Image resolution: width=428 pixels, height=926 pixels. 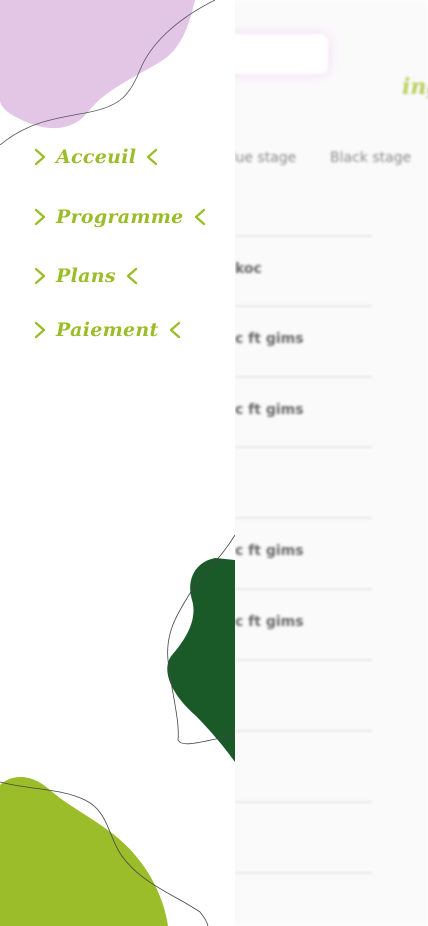 I want to click on menu-item-label: Paiement, so click(x=107, y=330).